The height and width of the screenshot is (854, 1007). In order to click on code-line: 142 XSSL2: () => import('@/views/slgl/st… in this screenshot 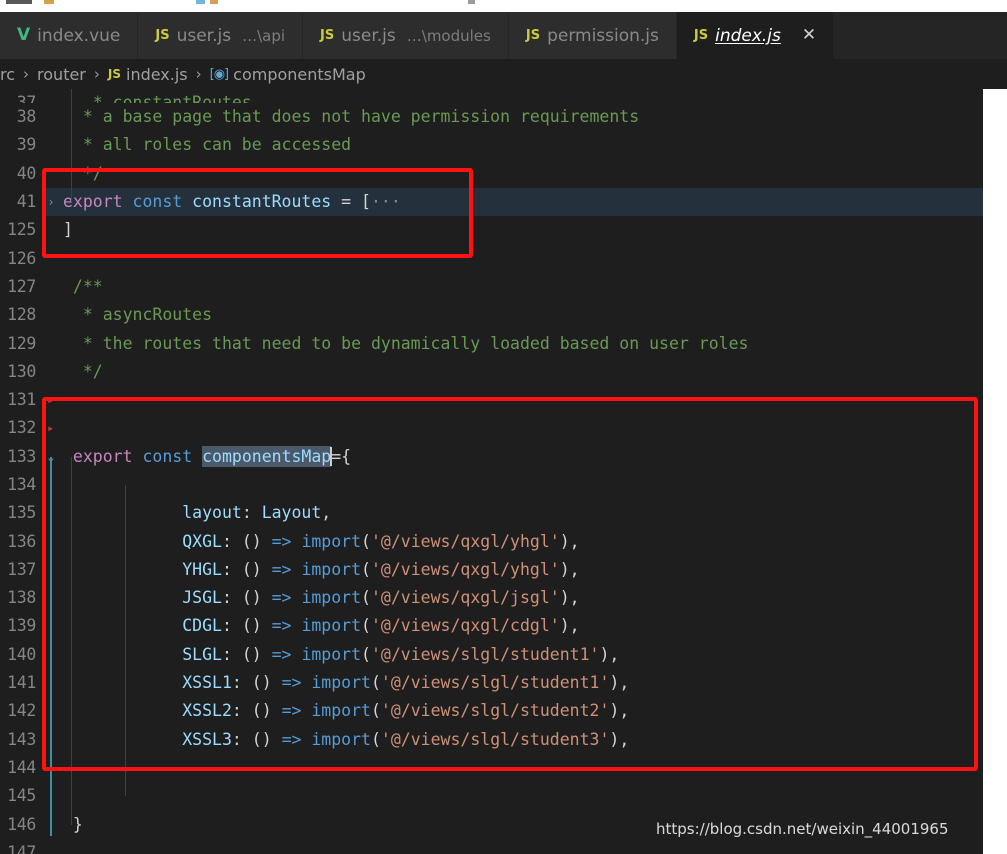, I will do `click(491, 711)`.